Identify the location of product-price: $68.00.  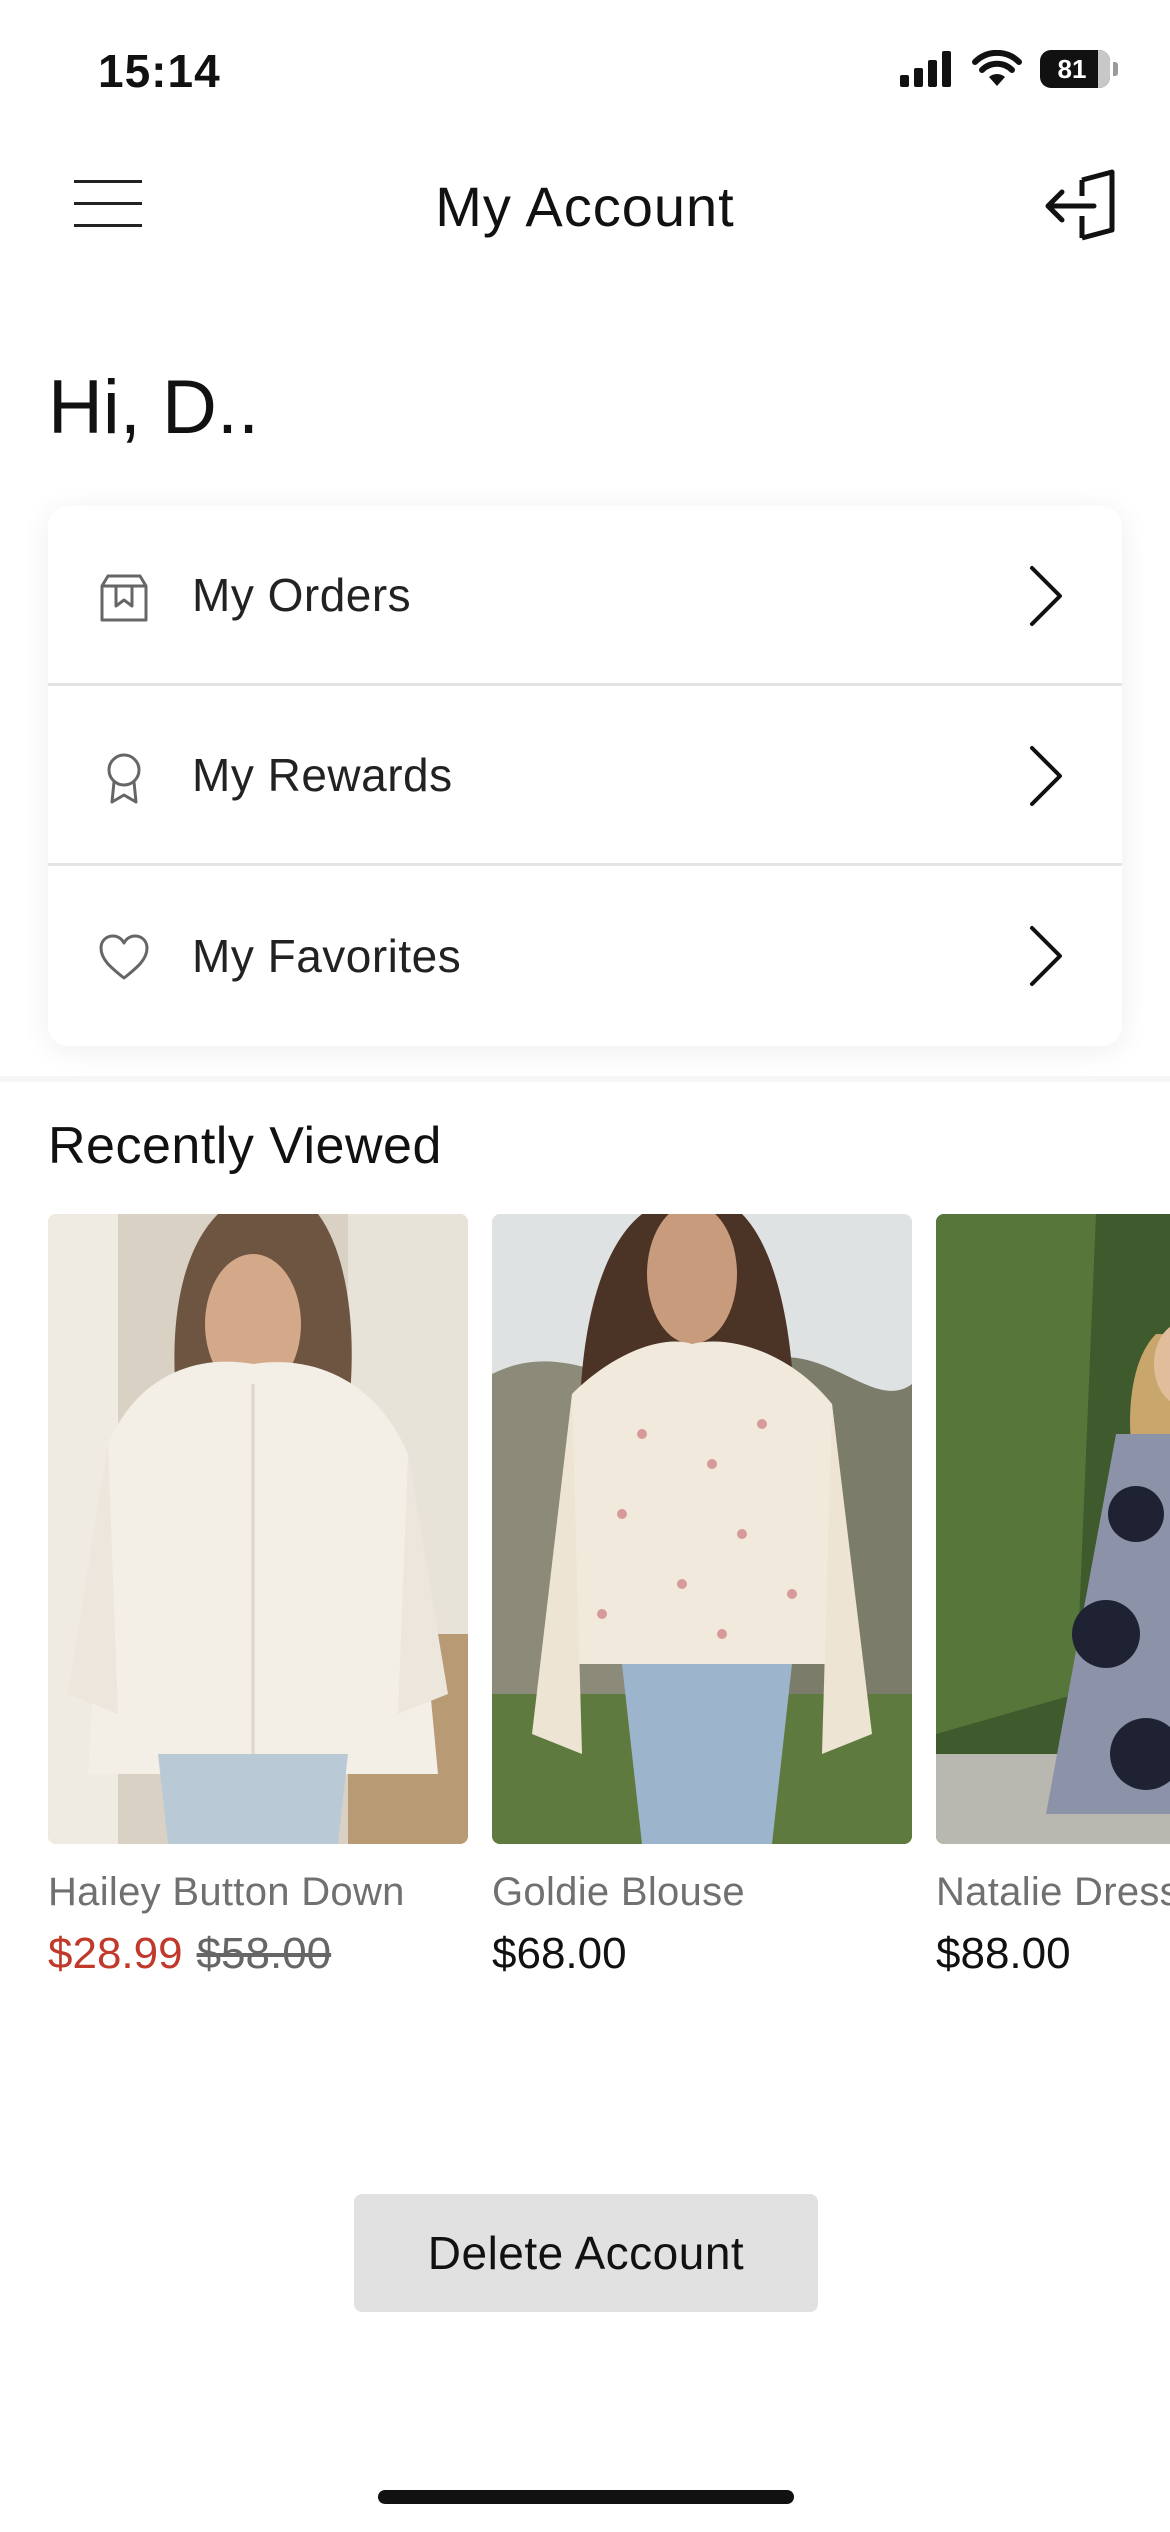
(702, 1954).